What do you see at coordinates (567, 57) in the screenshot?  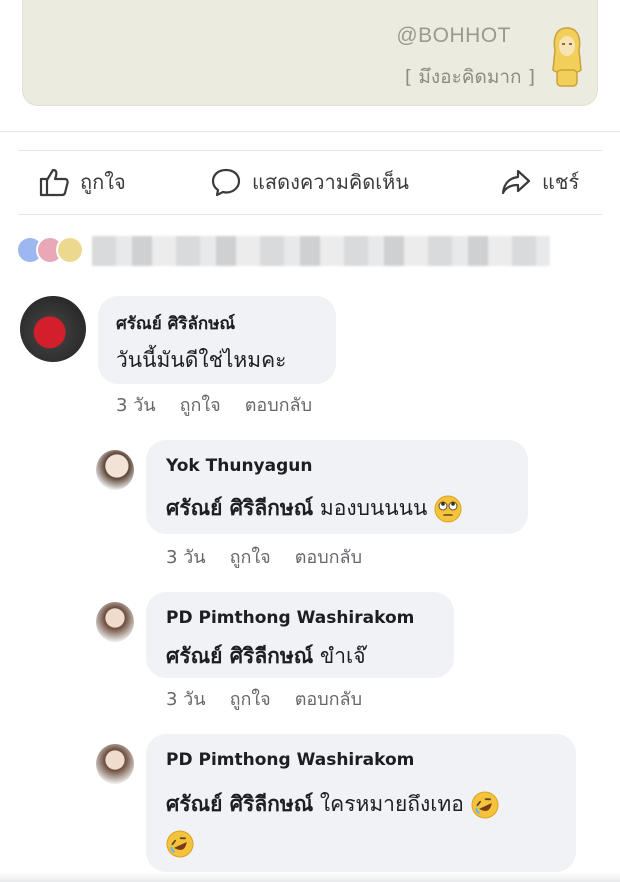 I see `sticker-figure-icon` at bounding box center [567, 57].